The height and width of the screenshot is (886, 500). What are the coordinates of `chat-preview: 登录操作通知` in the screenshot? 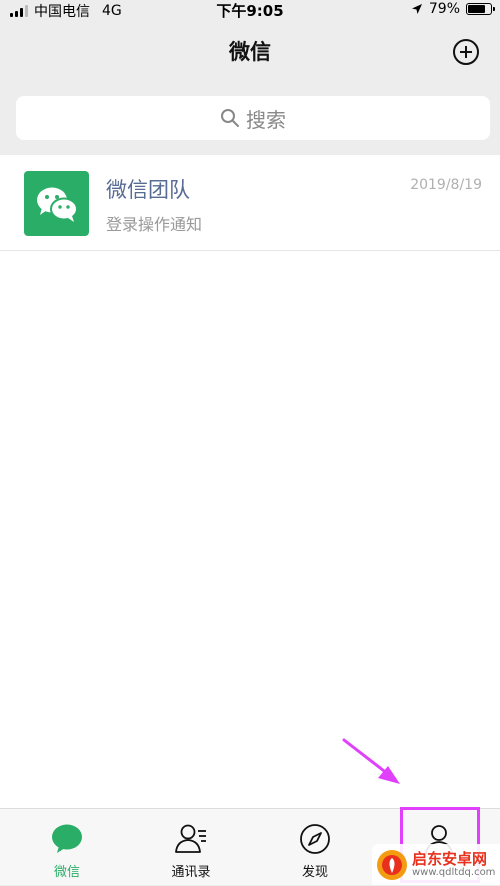 It's located at (154, 224).